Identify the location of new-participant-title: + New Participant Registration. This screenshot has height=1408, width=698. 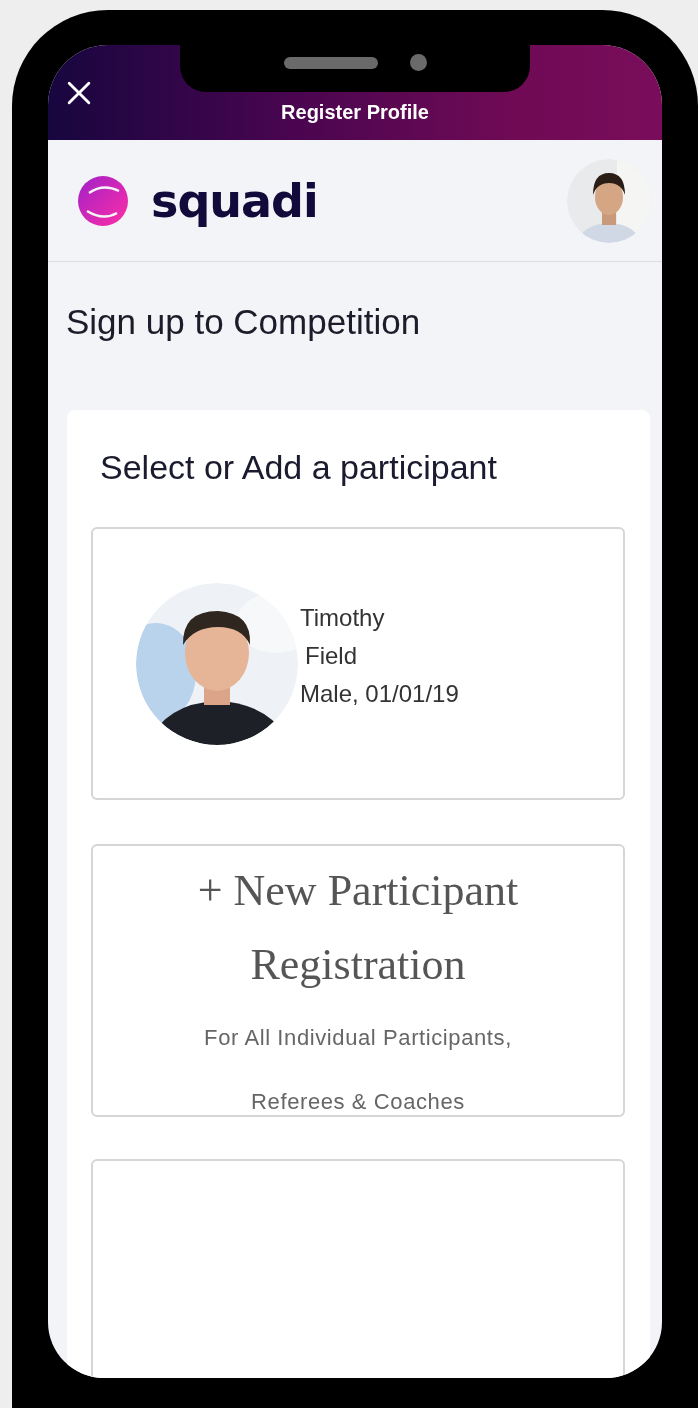
(358, 928).